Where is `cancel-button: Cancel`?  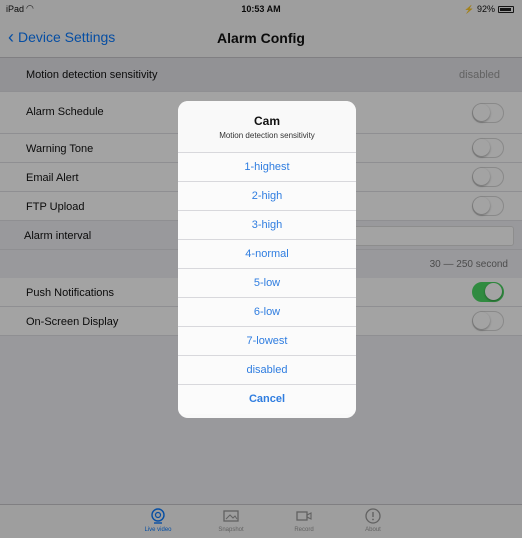
cancel-button: Cancel is located at coordinates (267, 399).